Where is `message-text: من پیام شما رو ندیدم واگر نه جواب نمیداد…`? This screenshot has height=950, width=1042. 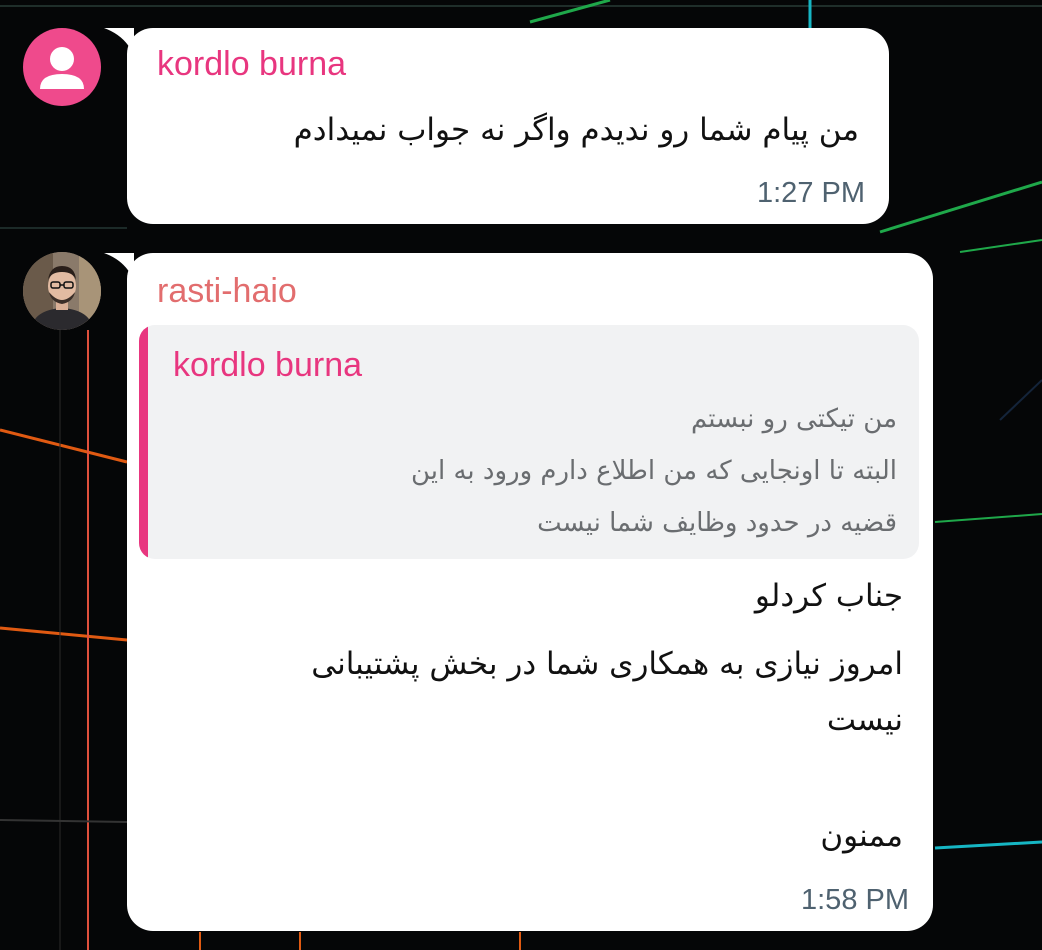
message-text: من پیام شما رو ندیدم واگر نه جواب نمیداد… is located at coordinates (576, 130).